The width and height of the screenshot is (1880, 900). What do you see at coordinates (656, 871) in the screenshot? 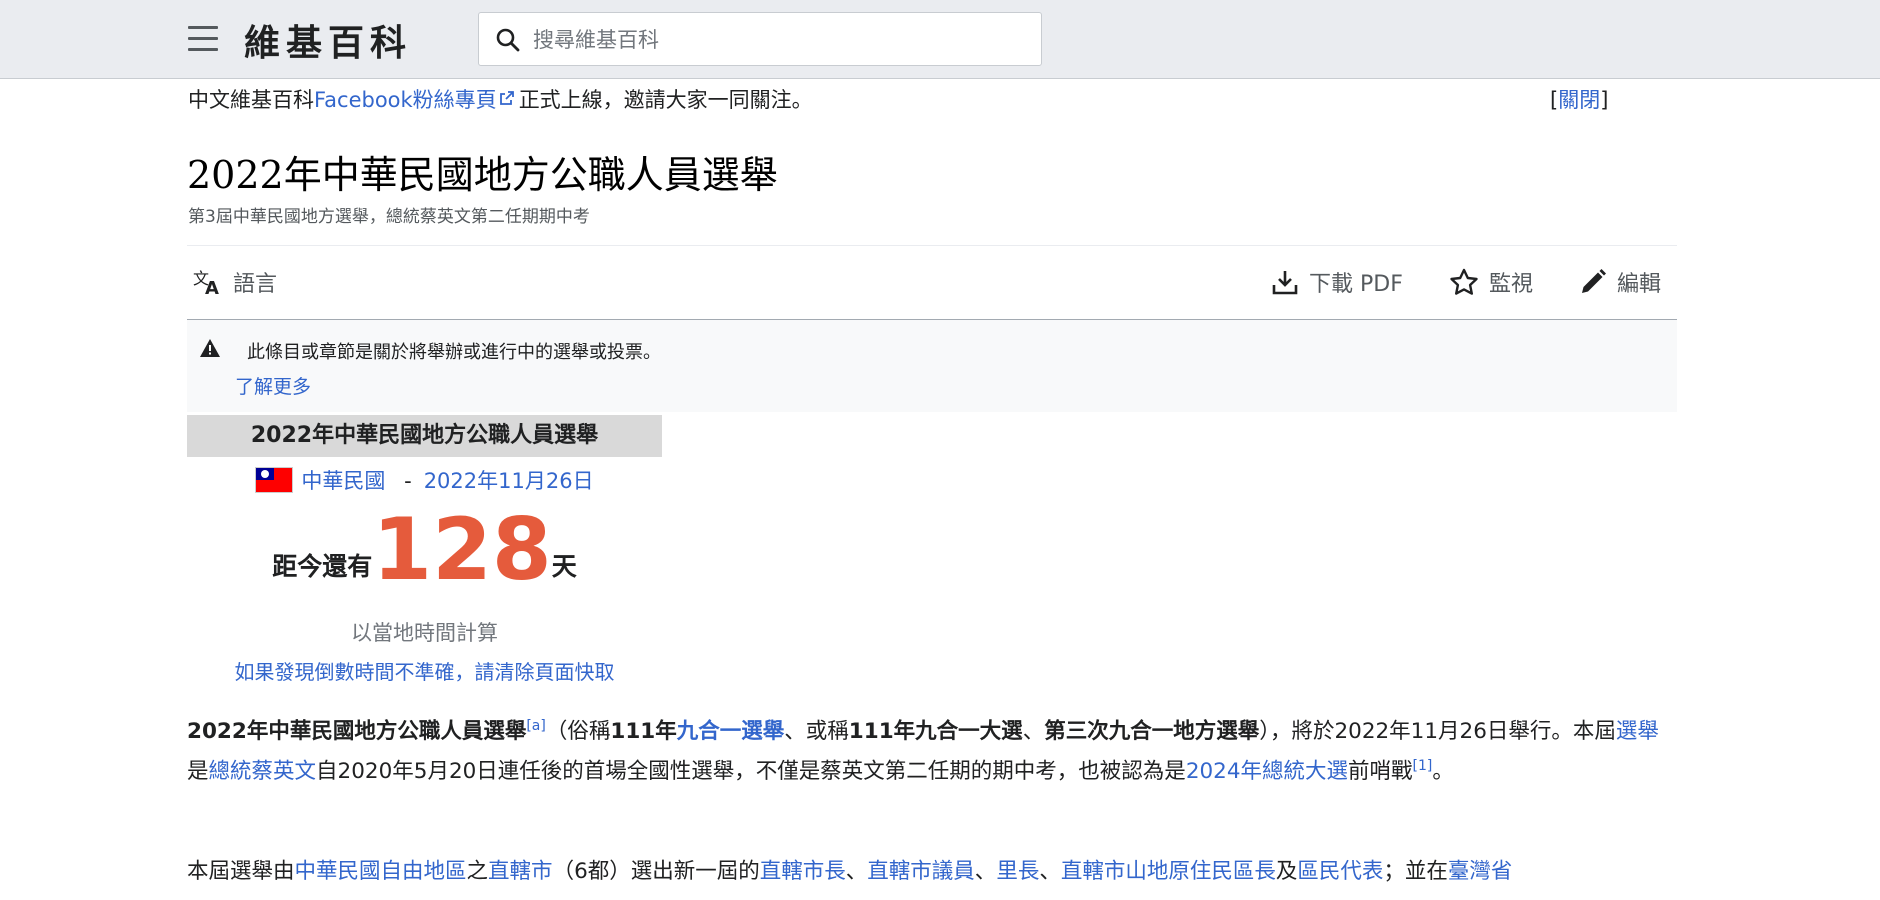
I see `text-span: （6都）選出新一屆的` at bounding box center [656, 871].